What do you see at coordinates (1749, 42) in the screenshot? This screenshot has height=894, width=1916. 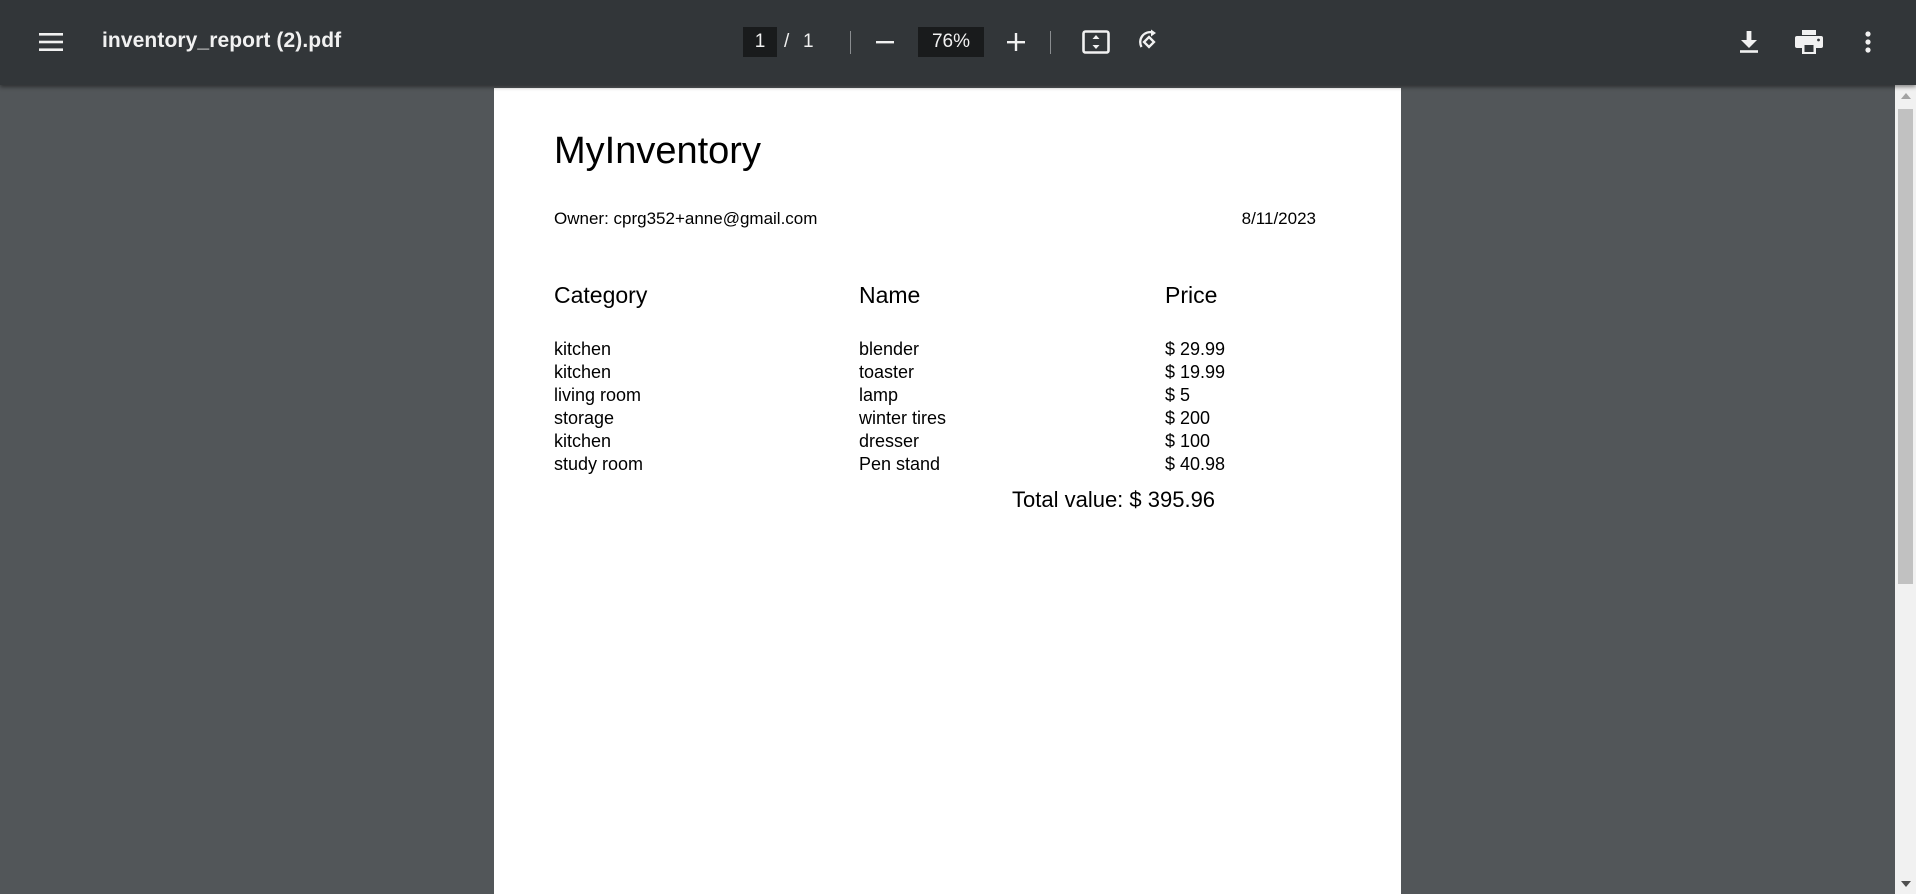 I see `download-icon` at bounding box center [1749, 42].